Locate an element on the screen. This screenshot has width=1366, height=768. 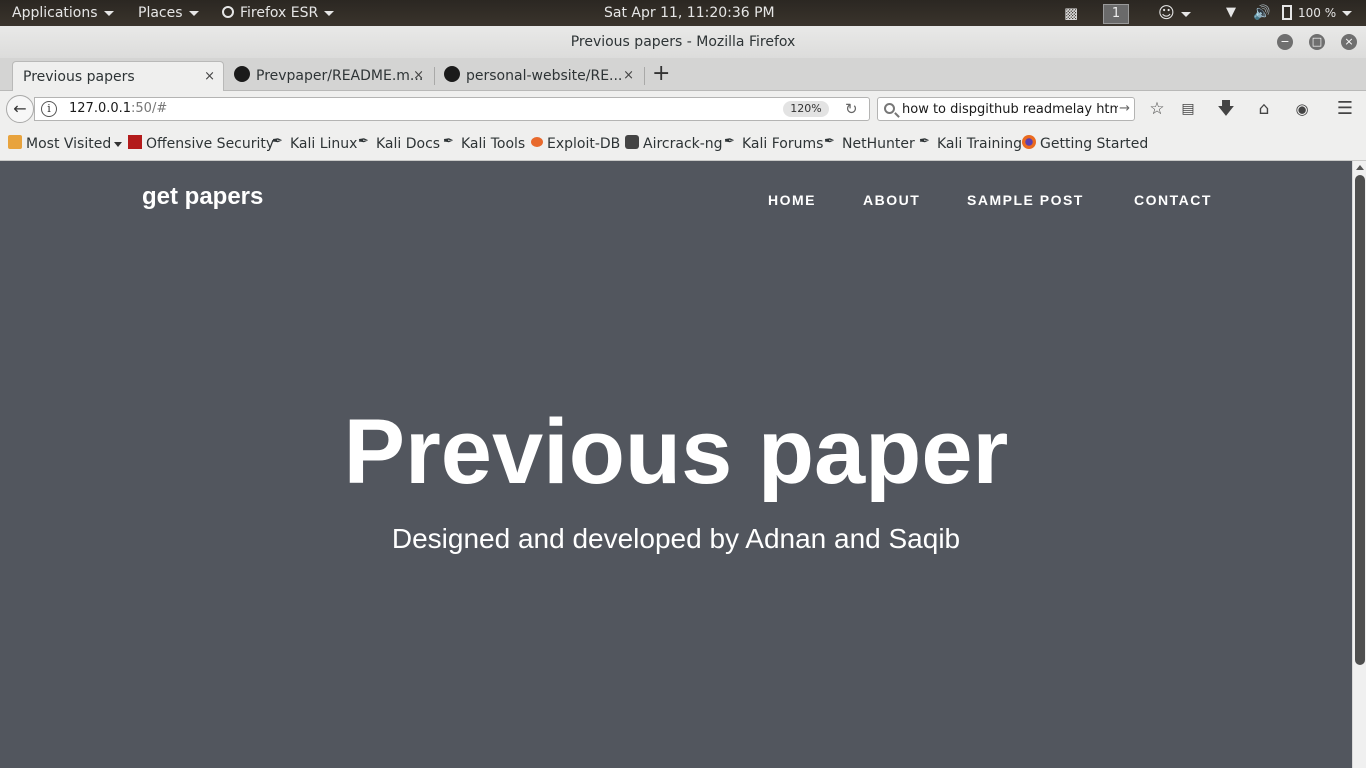
bookmark-label: Kali Linux is located at coordinates (324, 144).